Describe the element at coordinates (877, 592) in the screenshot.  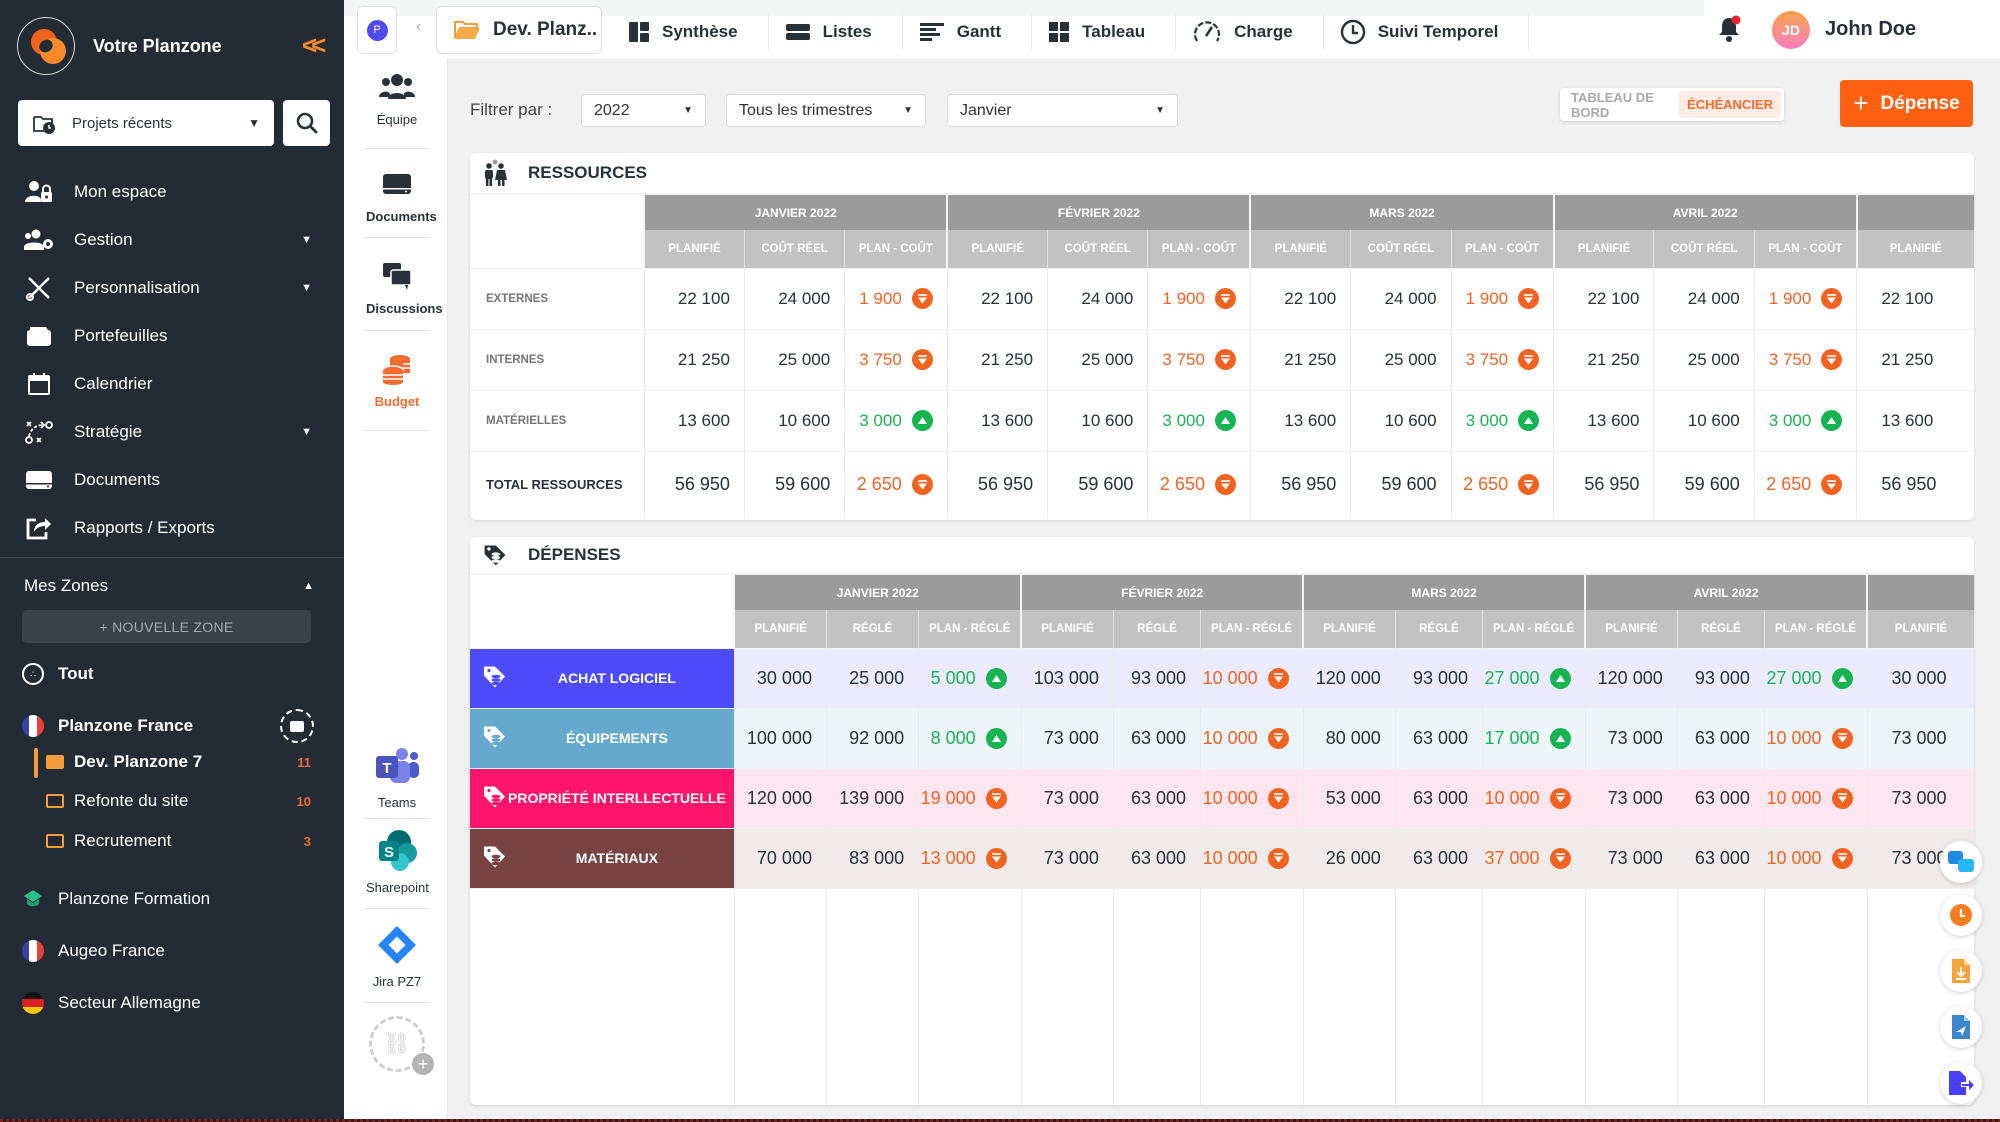
I see `month-header: JANVIER 2022` at that location.